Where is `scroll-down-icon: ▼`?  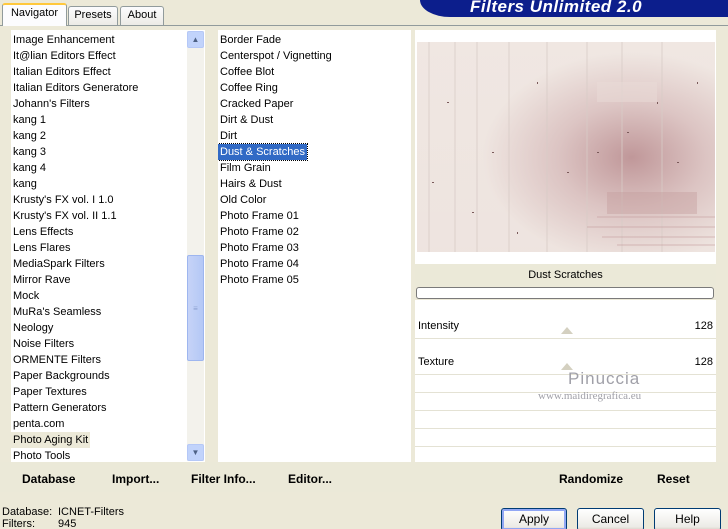
scroll-down-icon: ▼ is located at coordinates (195, 452).